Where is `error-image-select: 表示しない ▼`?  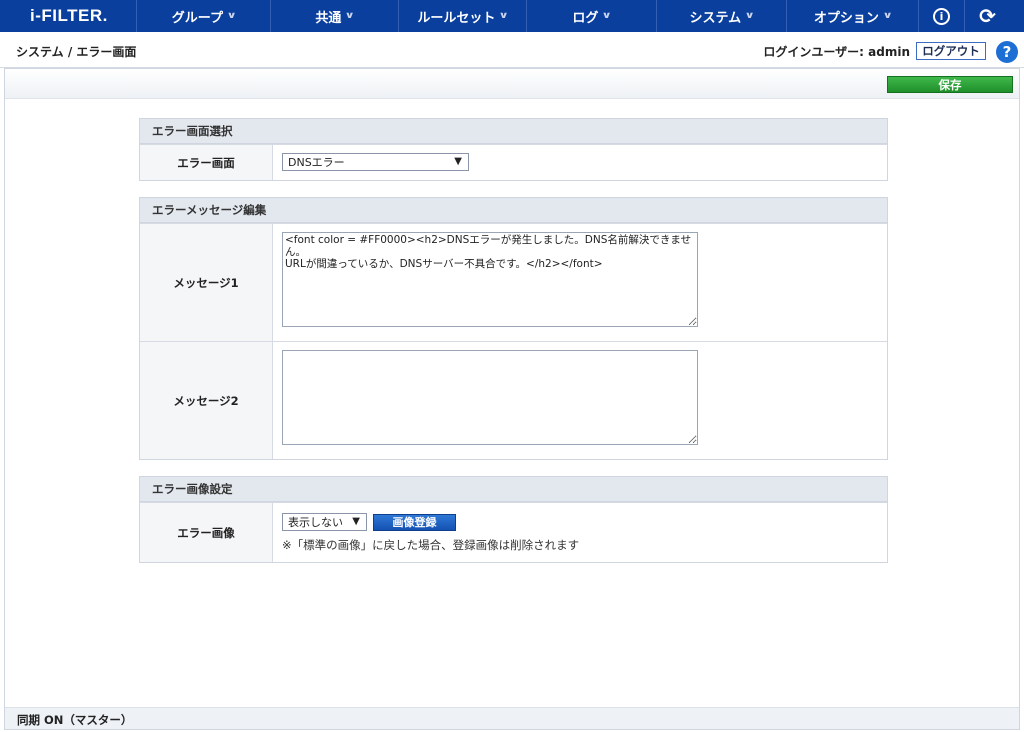
error-image-select: 表示しない ▼ is located at coordinates (324, 522).